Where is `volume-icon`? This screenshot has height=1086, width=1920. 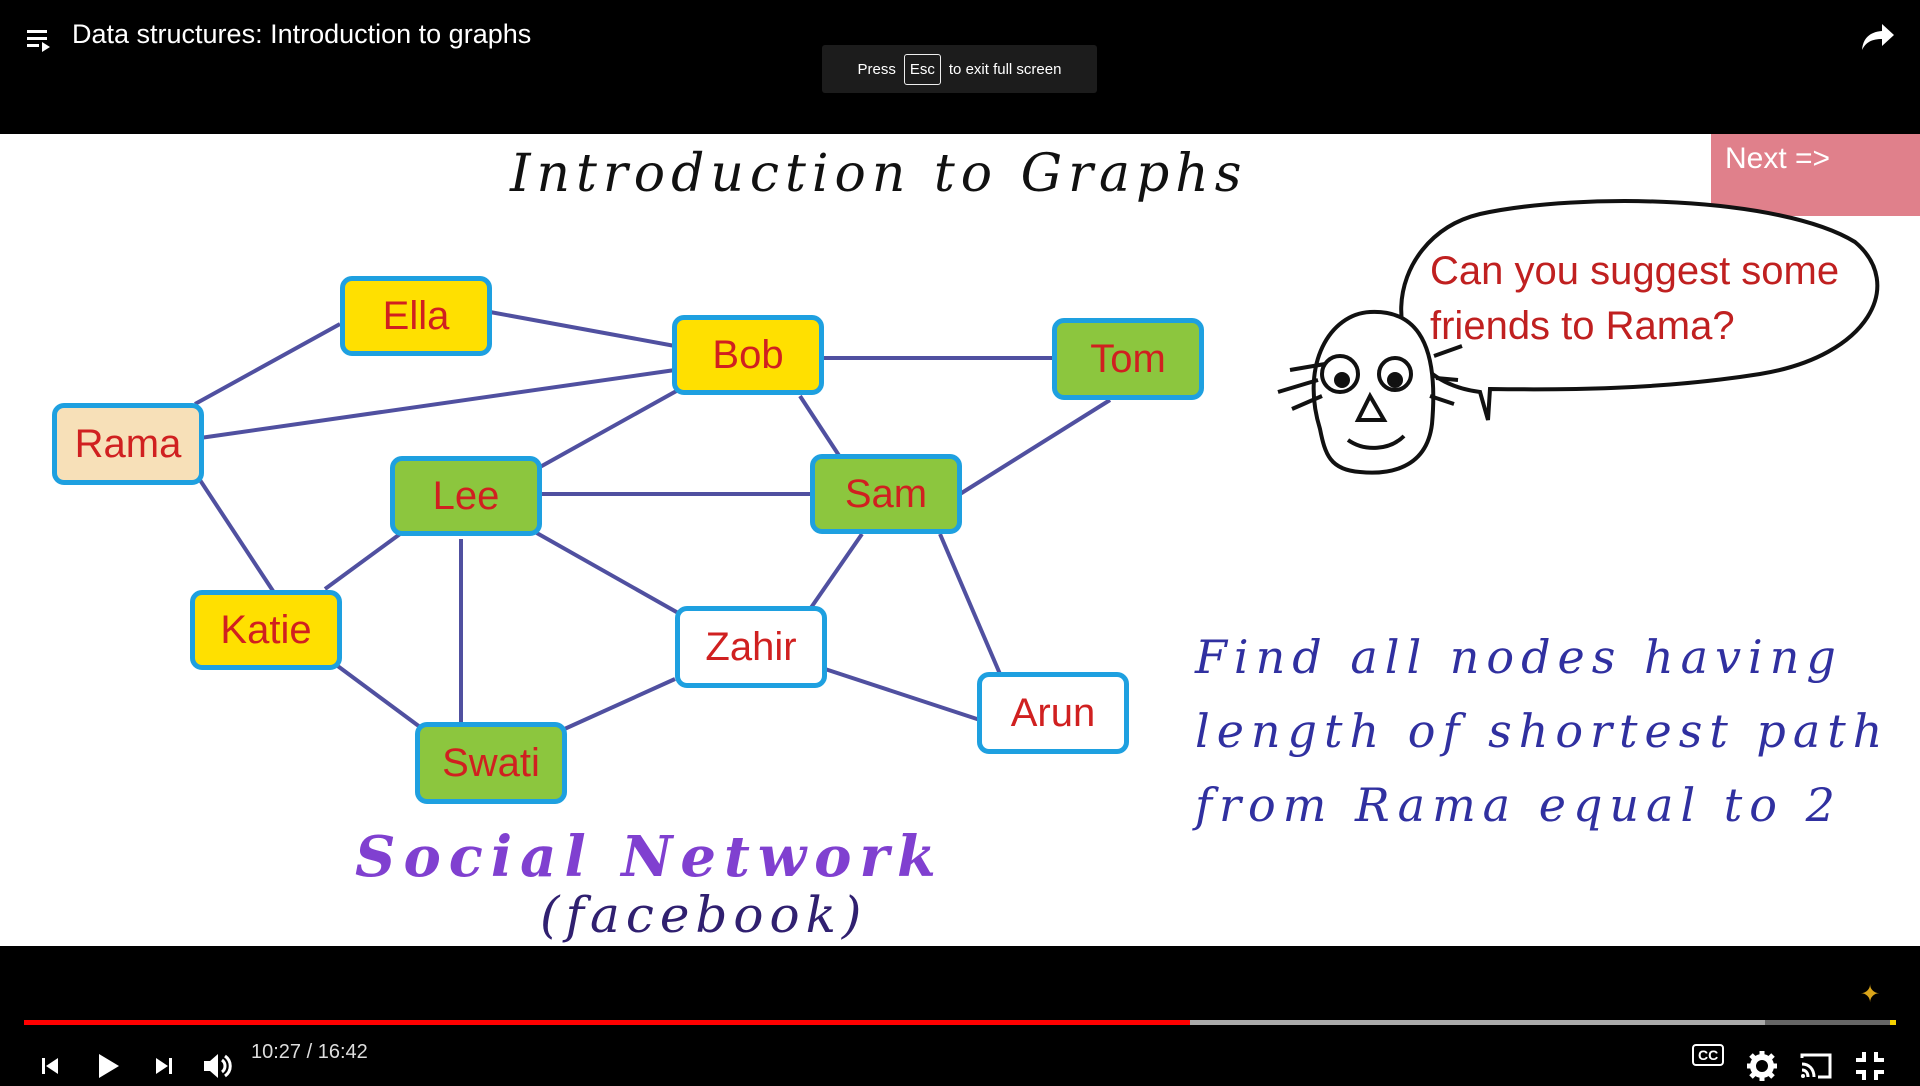
volume-icon is located at coordinates (218, 1066).